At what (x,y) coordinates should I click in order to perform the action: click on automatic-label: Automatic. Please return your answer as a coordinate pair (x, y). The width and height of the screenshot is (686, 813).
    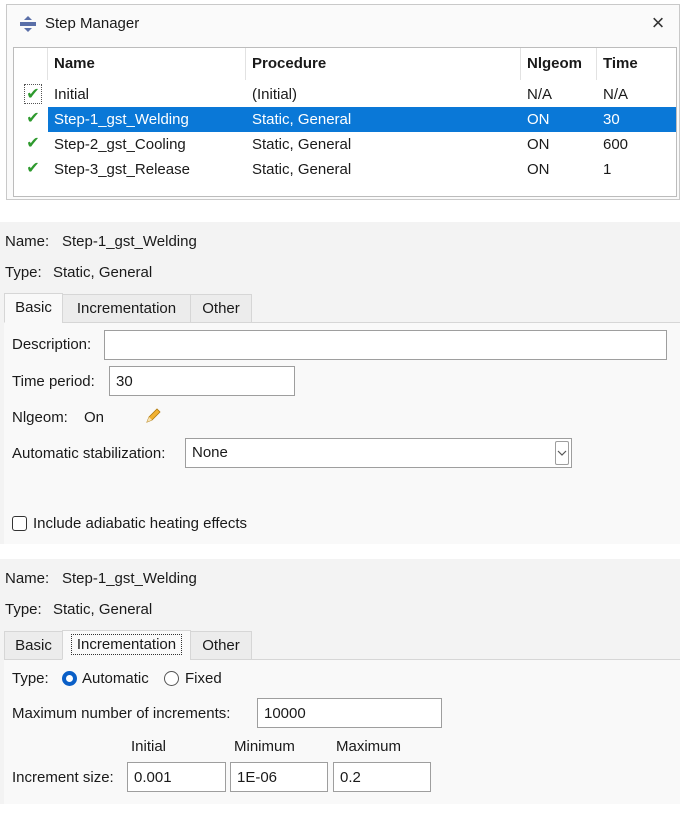
    Looking at the image, I should click on (115, 678).